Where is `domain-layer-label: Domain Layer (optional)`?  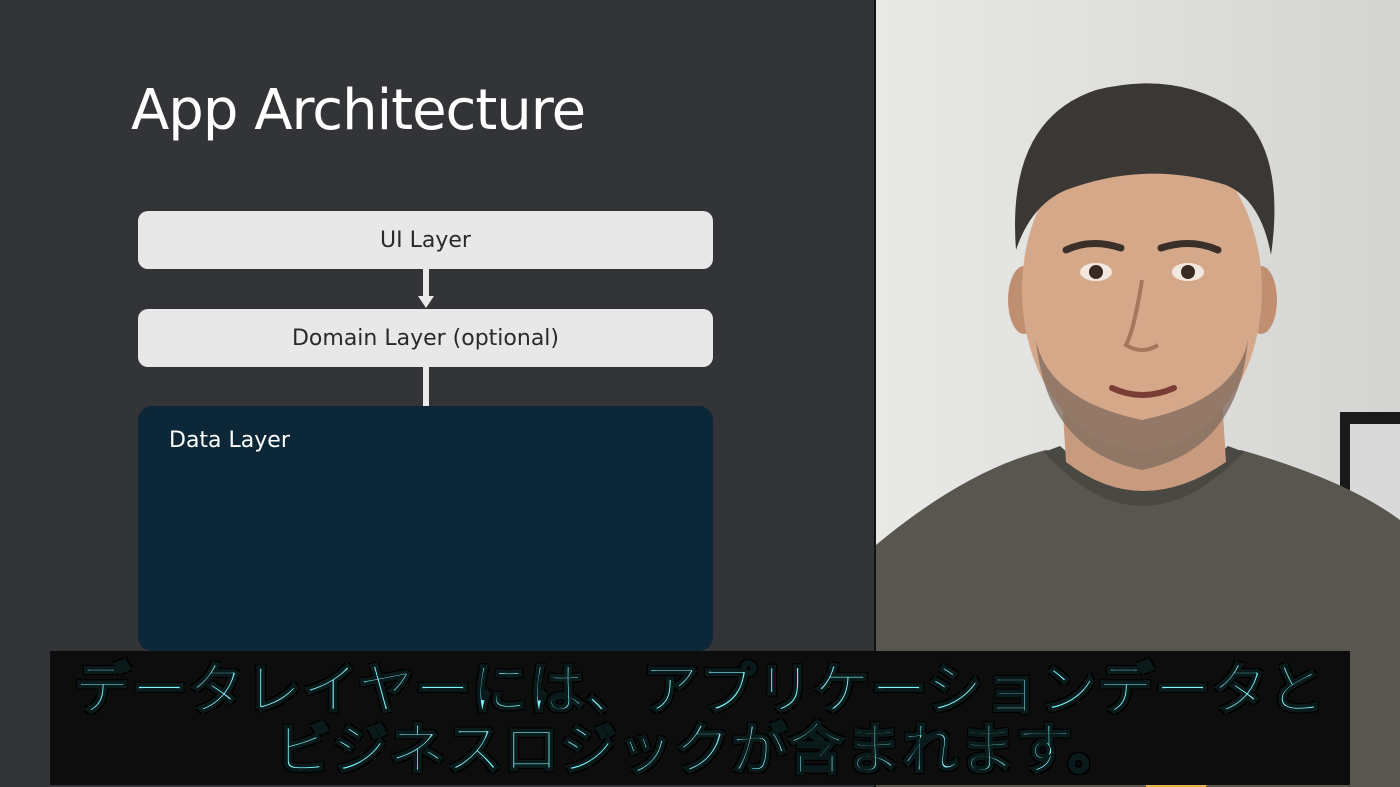
domain-layer-label: Domain Layer (optional) is located at coordinates (425, 338).